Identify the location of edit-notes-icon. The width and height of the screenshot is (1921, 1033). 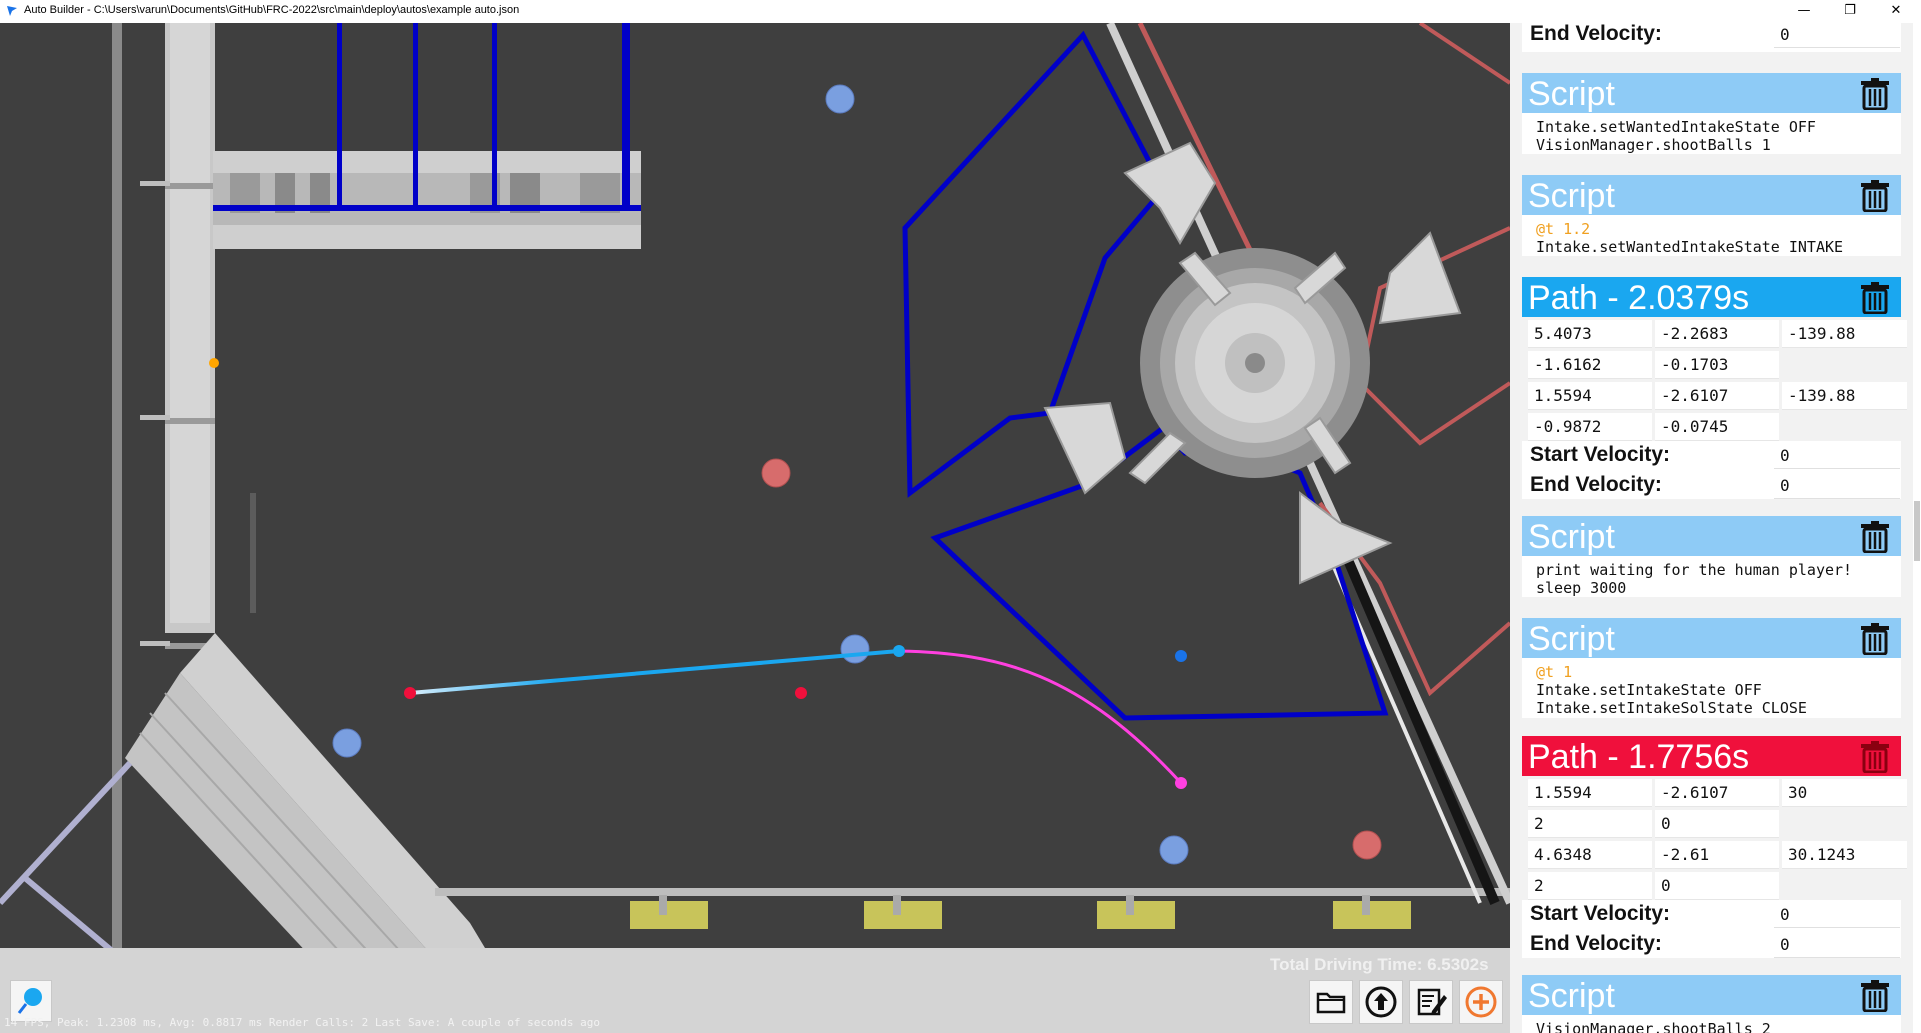
(1432, 1002).